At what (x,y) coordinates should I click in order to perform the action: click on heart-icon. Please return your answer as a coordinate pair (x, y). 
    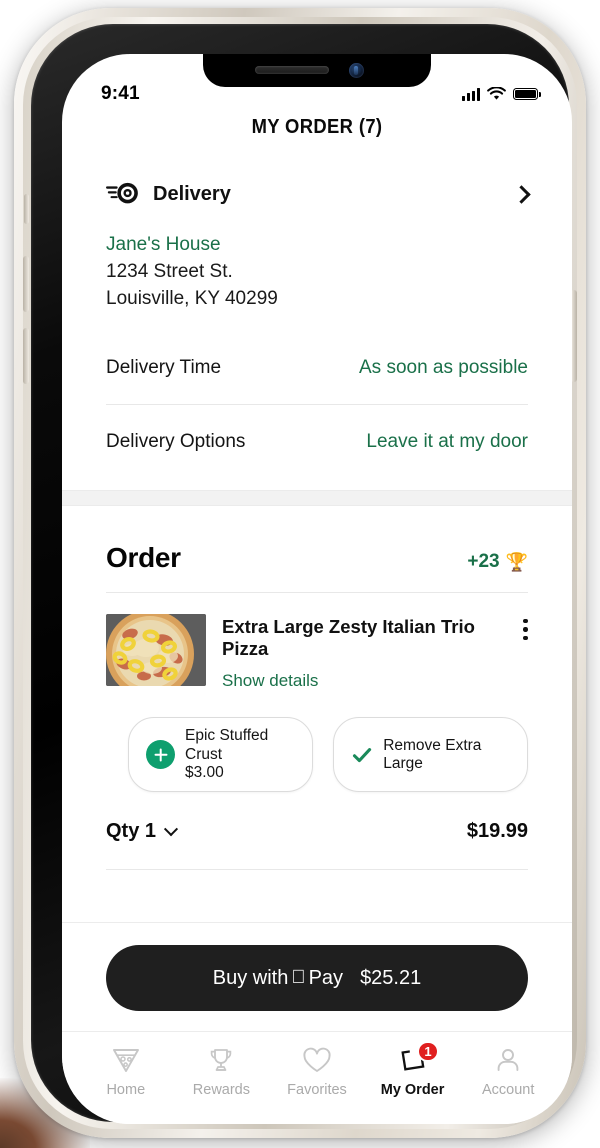
    Looking at the image, I should click on (317, 1060).